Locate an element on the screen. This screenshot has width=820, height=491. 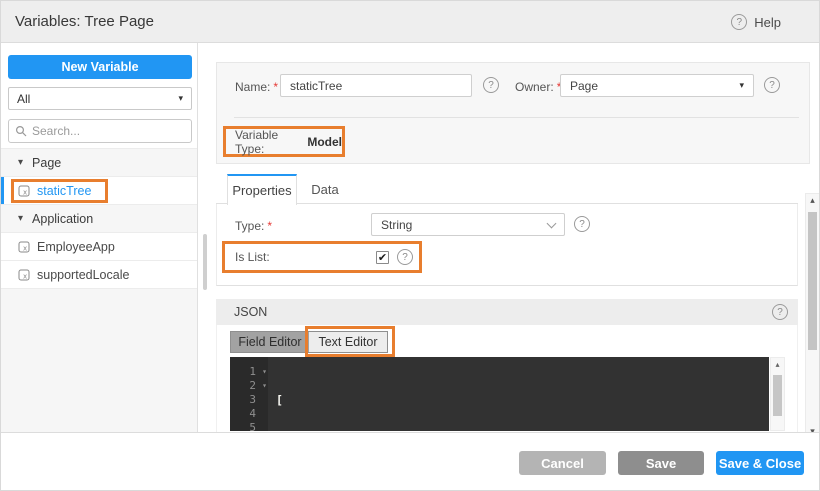
json-section-title: JSON is located at coordinates (251, 312).